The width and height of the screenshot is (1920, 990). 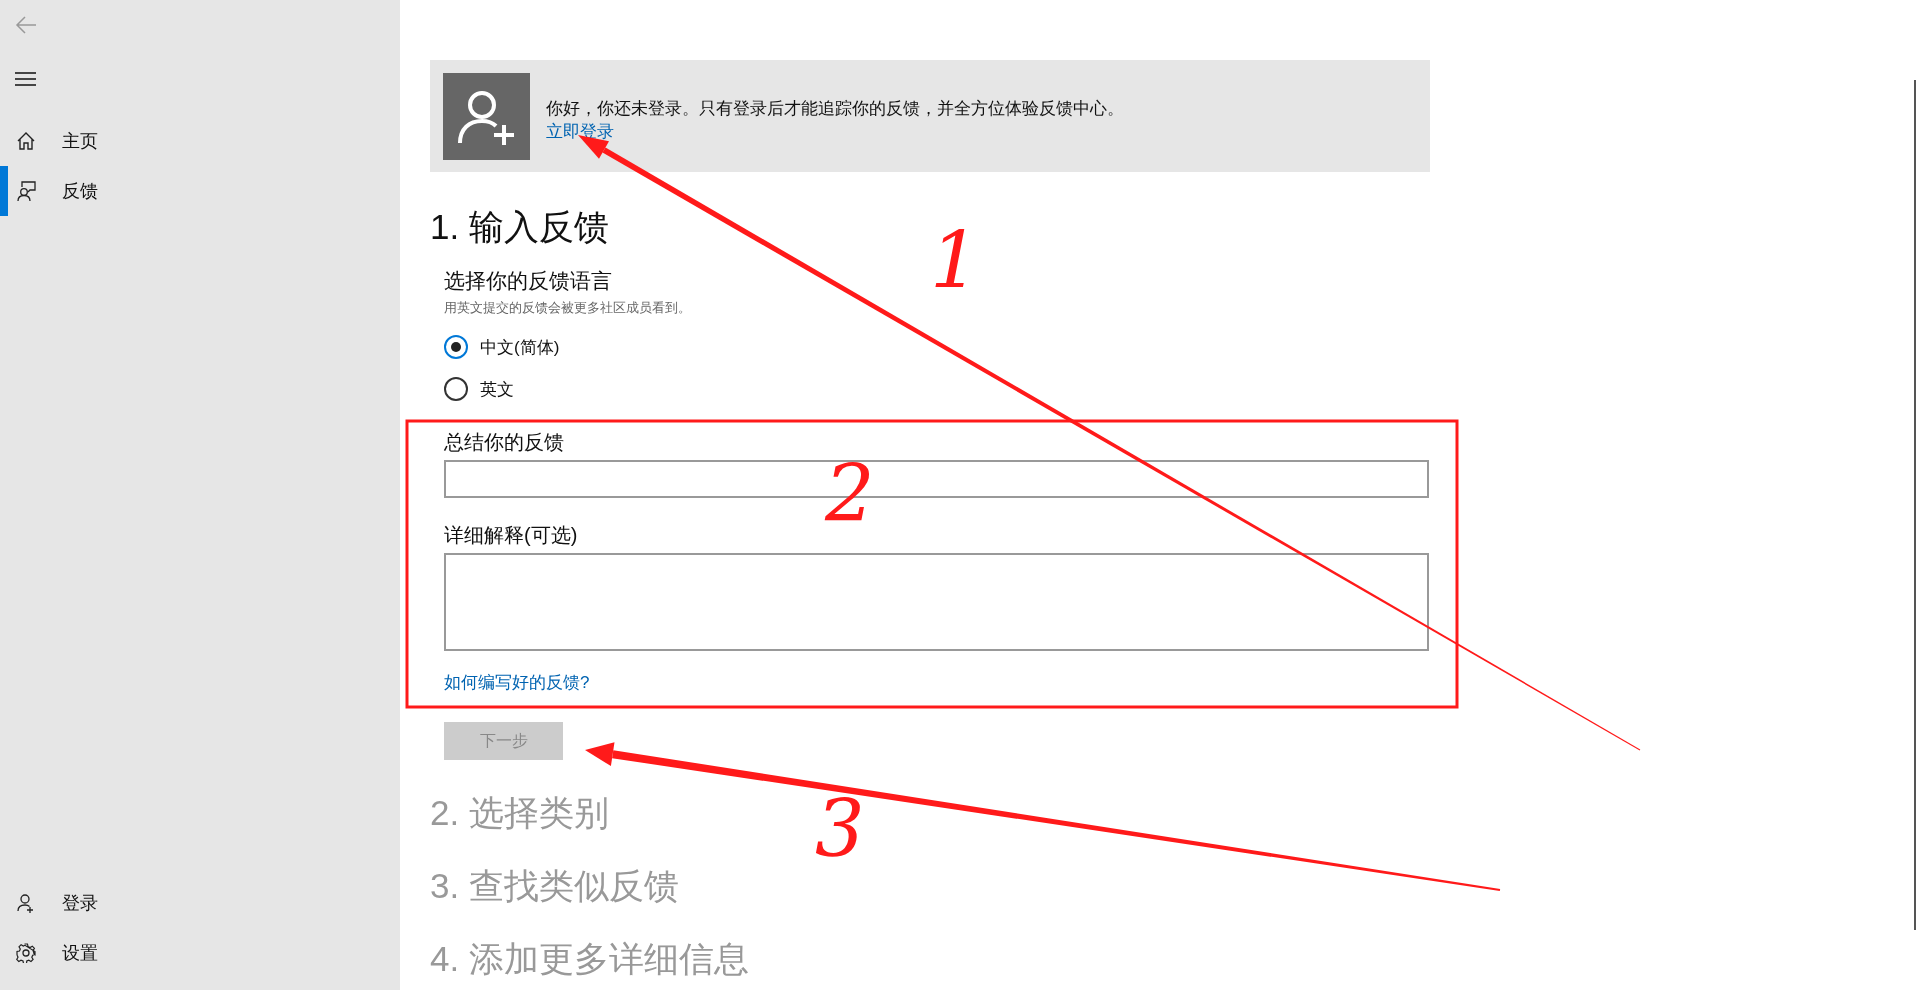 What do you see at coordinates (502, 347) in the screenshot?
I see `language-option: 中文(简体)` at bounding box center [502, 347].